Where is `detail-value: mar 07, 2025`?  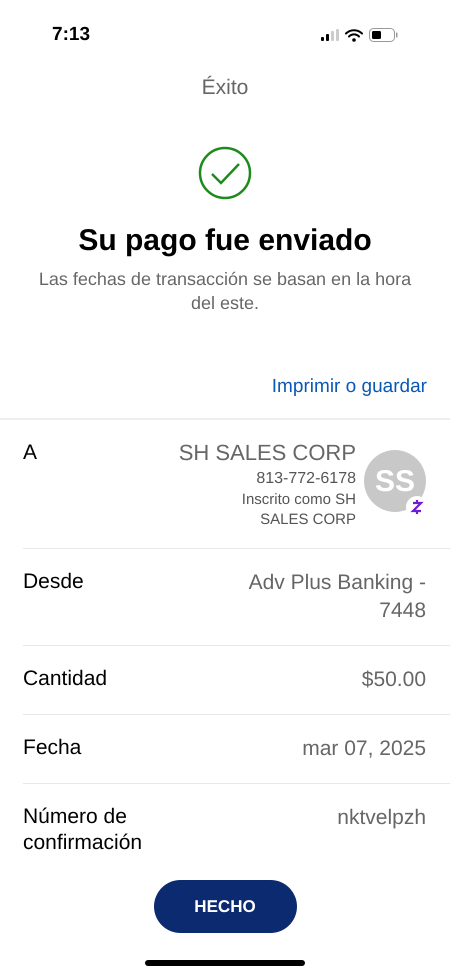
detail-value: mar 07, 2025 is located at coordinates (364, 749).